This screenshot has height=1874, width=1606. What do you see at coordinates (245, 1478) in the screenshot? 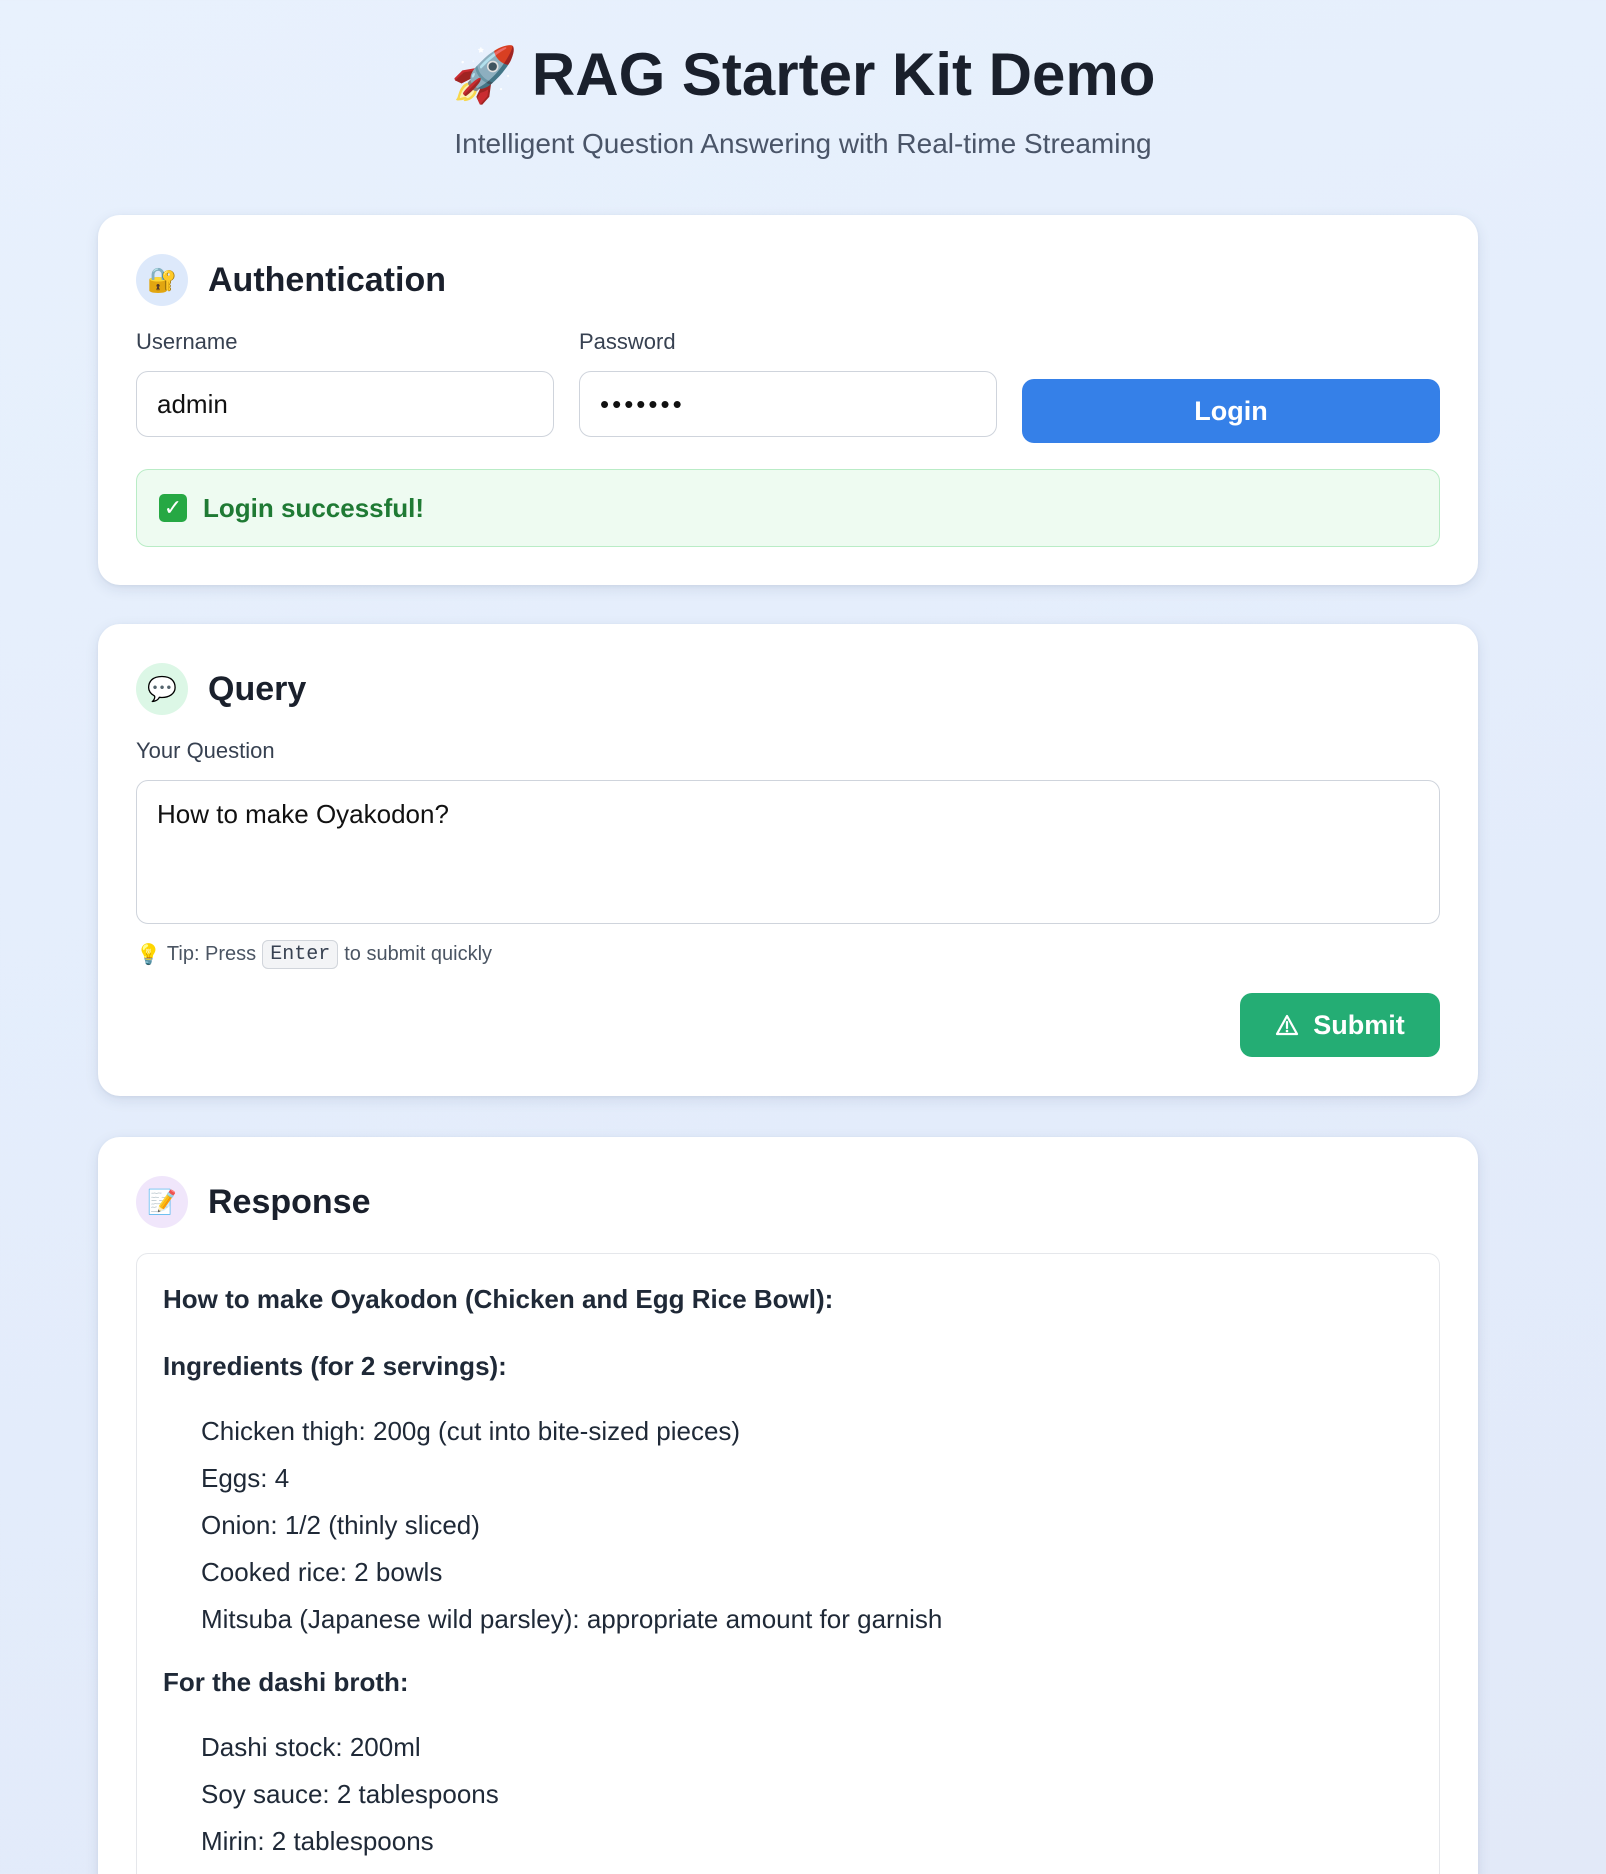
I see `list-item: Eggs: 4` at bounding box center [245, 1478].